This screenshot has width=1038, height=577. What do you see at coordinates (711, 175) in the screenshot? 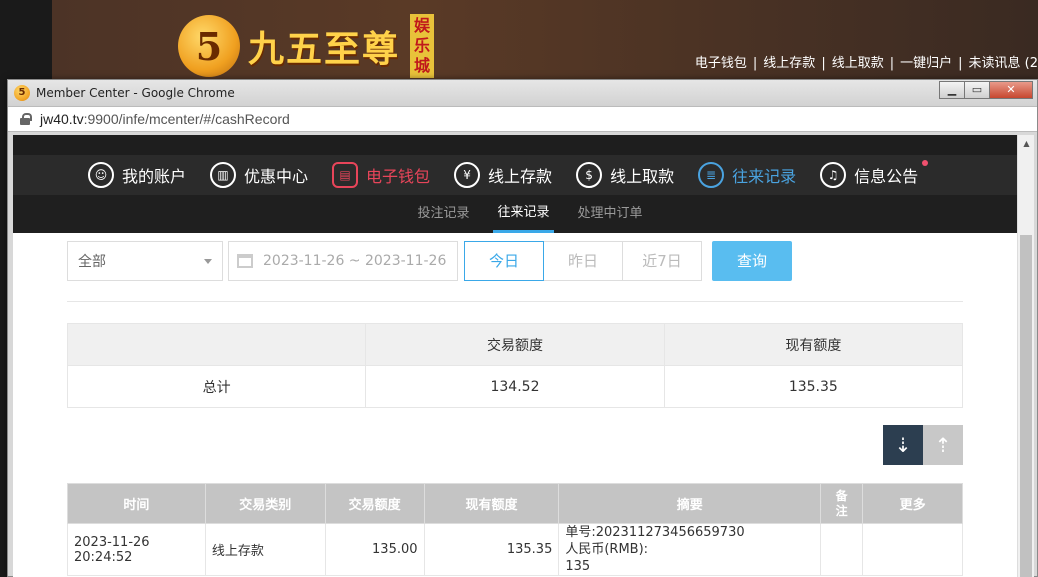
I see `record-icon: ≣` at bounding box center [711, 175].